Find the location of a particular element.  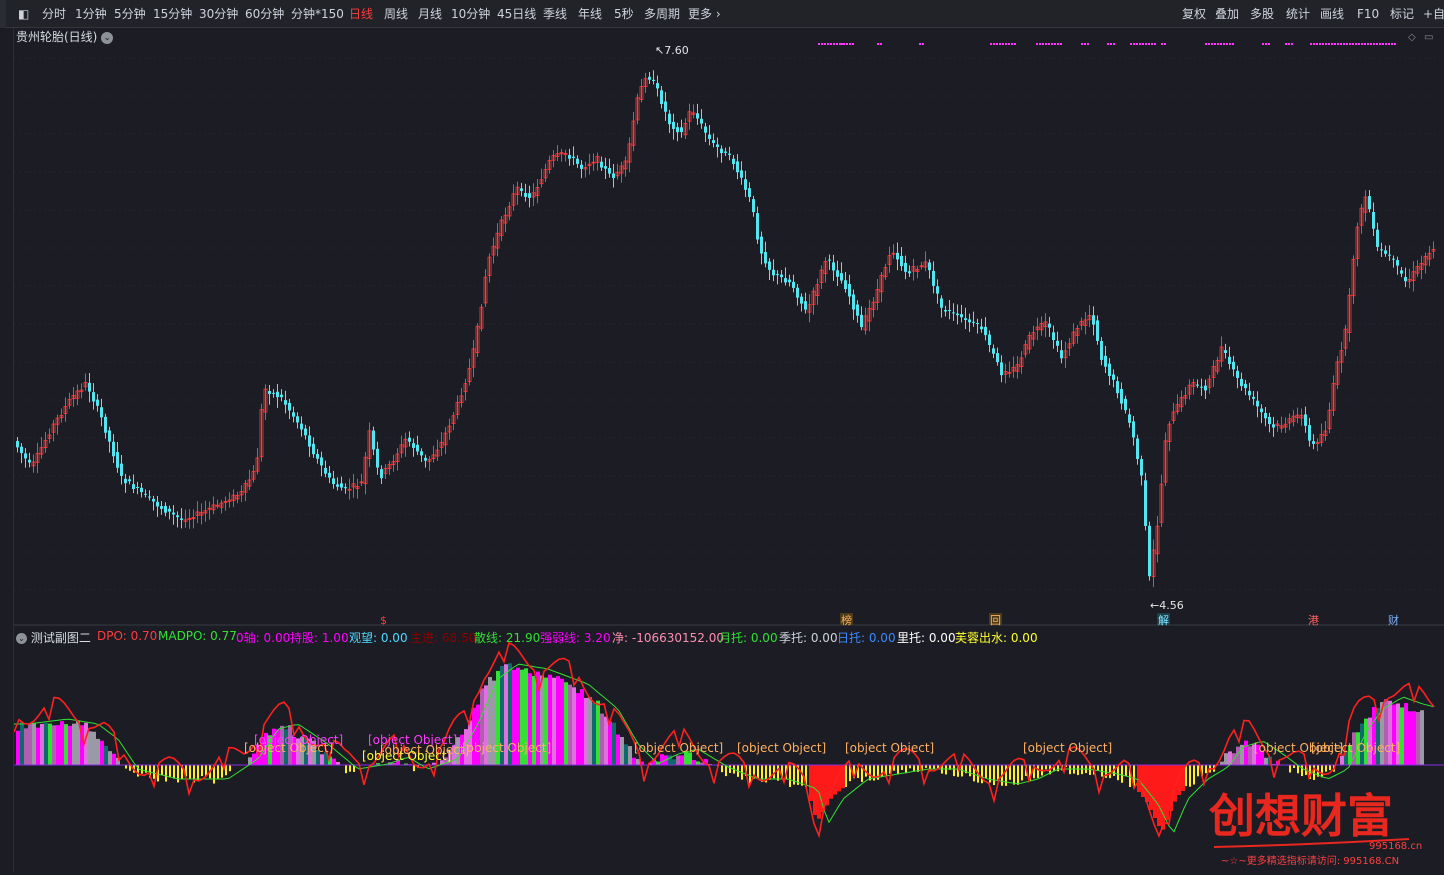

tab-weekly: 周线 is located at coordinates (396, 14).